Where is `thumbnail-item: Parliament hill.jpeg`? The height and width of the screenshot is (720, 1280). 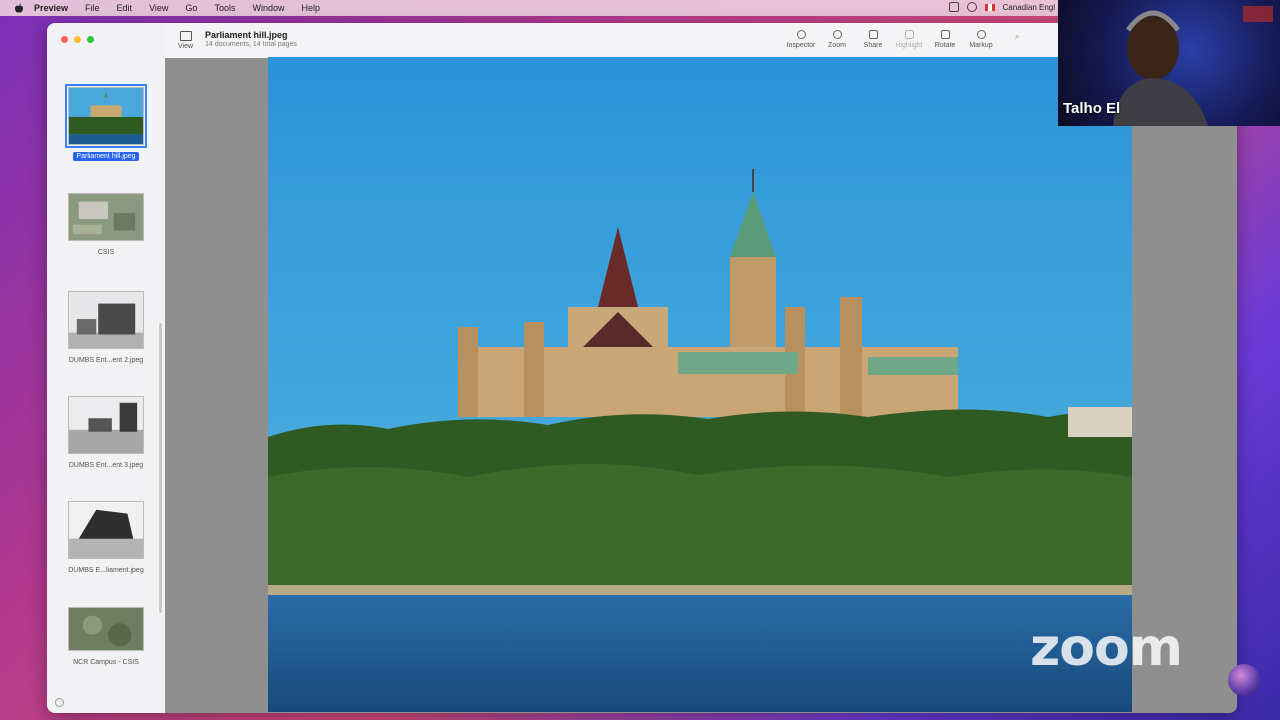 thumbnail-item: Parliament hill.jpeg is located at coordinates (106, 123).